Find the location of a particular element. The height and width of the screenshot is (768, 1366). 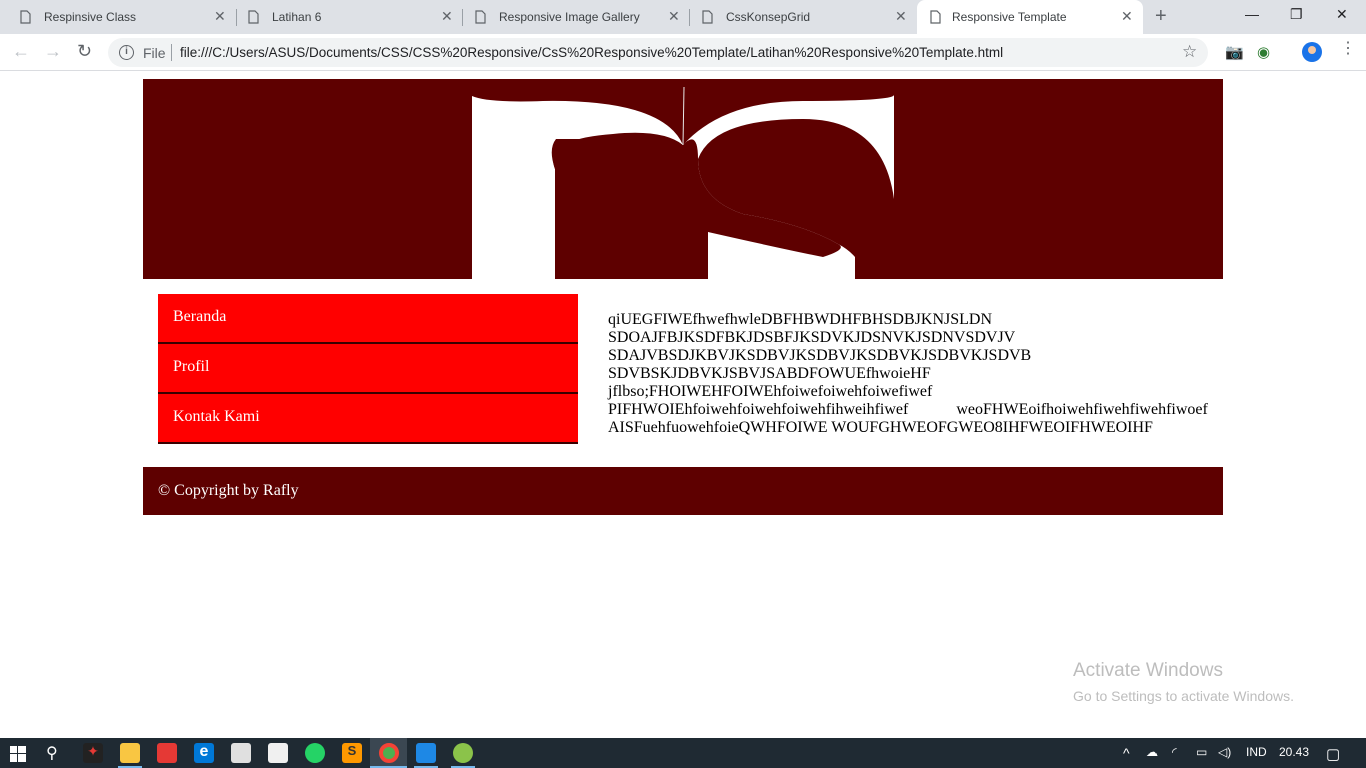

vscode-icon is located at coordinates (426, 753).